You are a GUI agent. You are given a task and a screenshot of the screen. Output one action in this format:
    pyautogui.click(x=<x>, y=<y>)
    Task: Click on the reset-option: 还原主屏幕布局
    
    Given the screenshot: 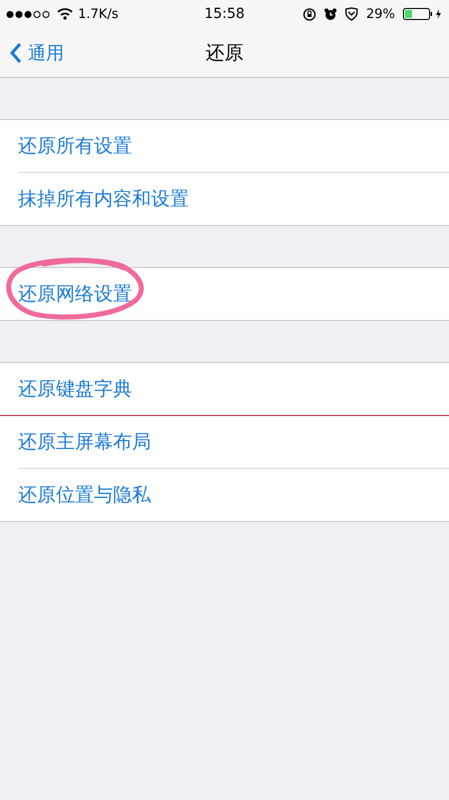 What is the action you would take?
    pyautogui.click(x=224, y=442)
    